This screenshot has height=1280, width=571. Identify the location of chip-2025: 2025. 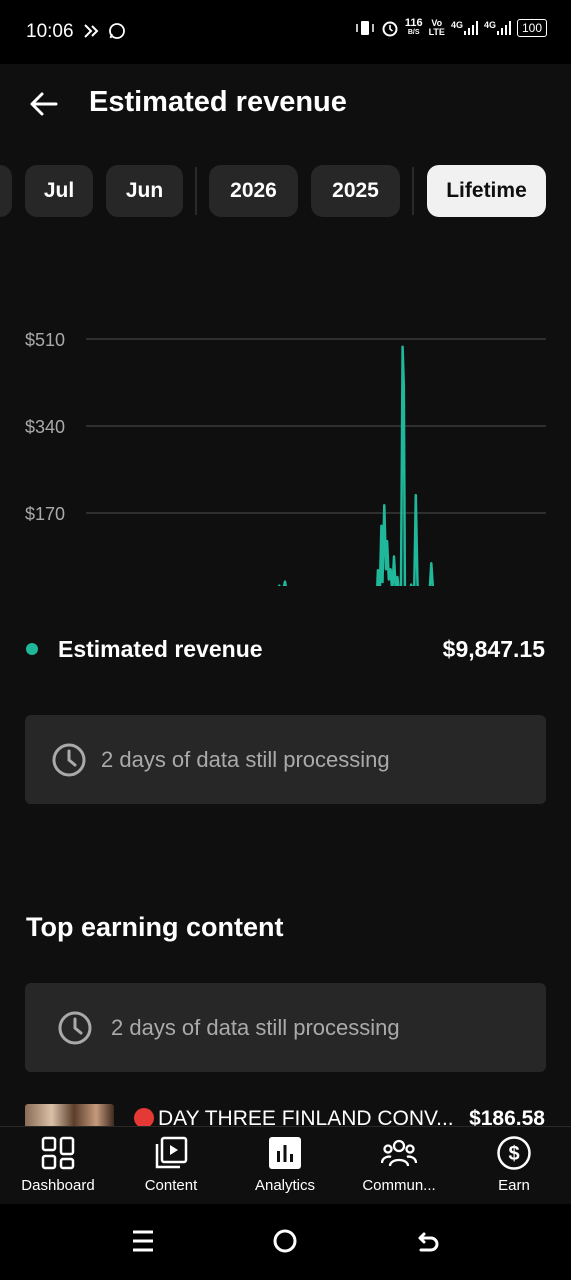
(355, 191).